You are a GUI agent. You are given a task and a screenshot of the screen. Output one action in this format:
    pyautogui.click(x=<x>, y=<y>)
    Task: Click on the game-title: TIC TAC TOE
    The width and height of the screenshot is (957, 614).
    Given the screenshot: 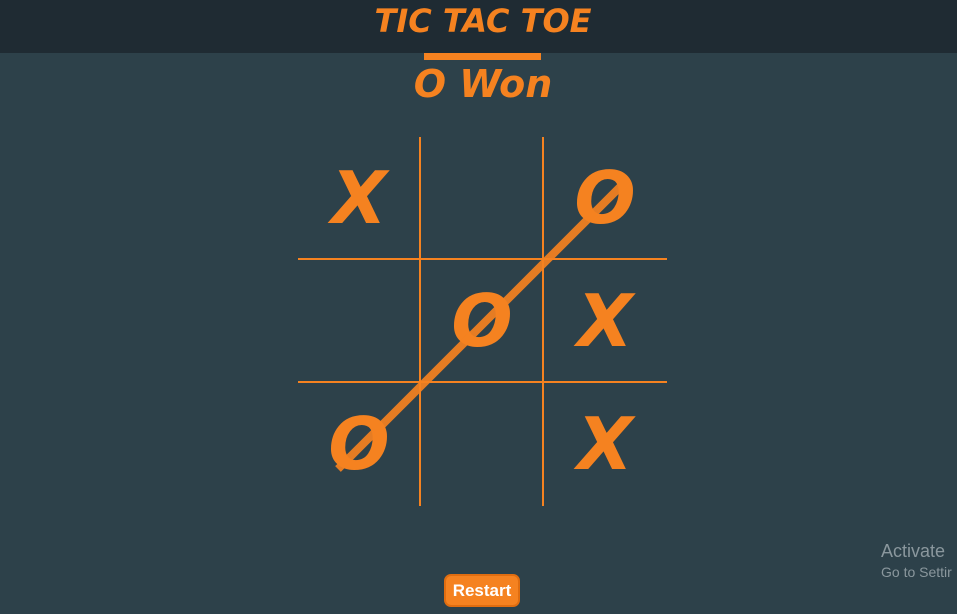 What is the action you would take?
    pyautogui.click(x=483, y=21)
    